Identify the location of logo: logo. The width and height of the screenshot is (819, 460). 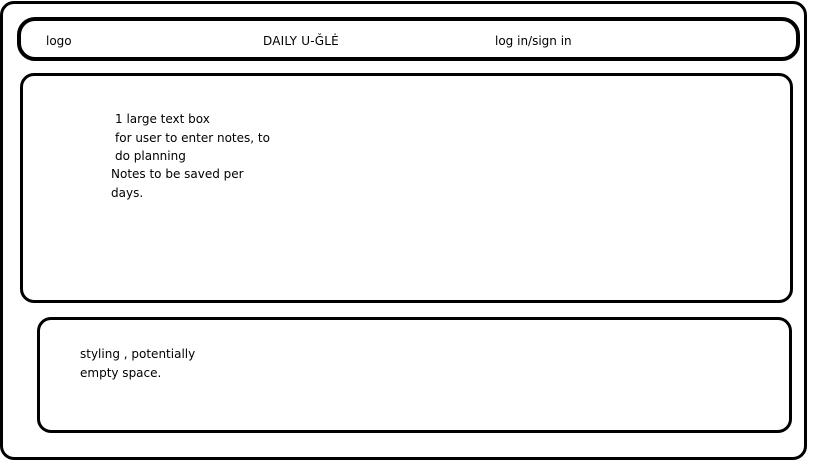
(59, 41).